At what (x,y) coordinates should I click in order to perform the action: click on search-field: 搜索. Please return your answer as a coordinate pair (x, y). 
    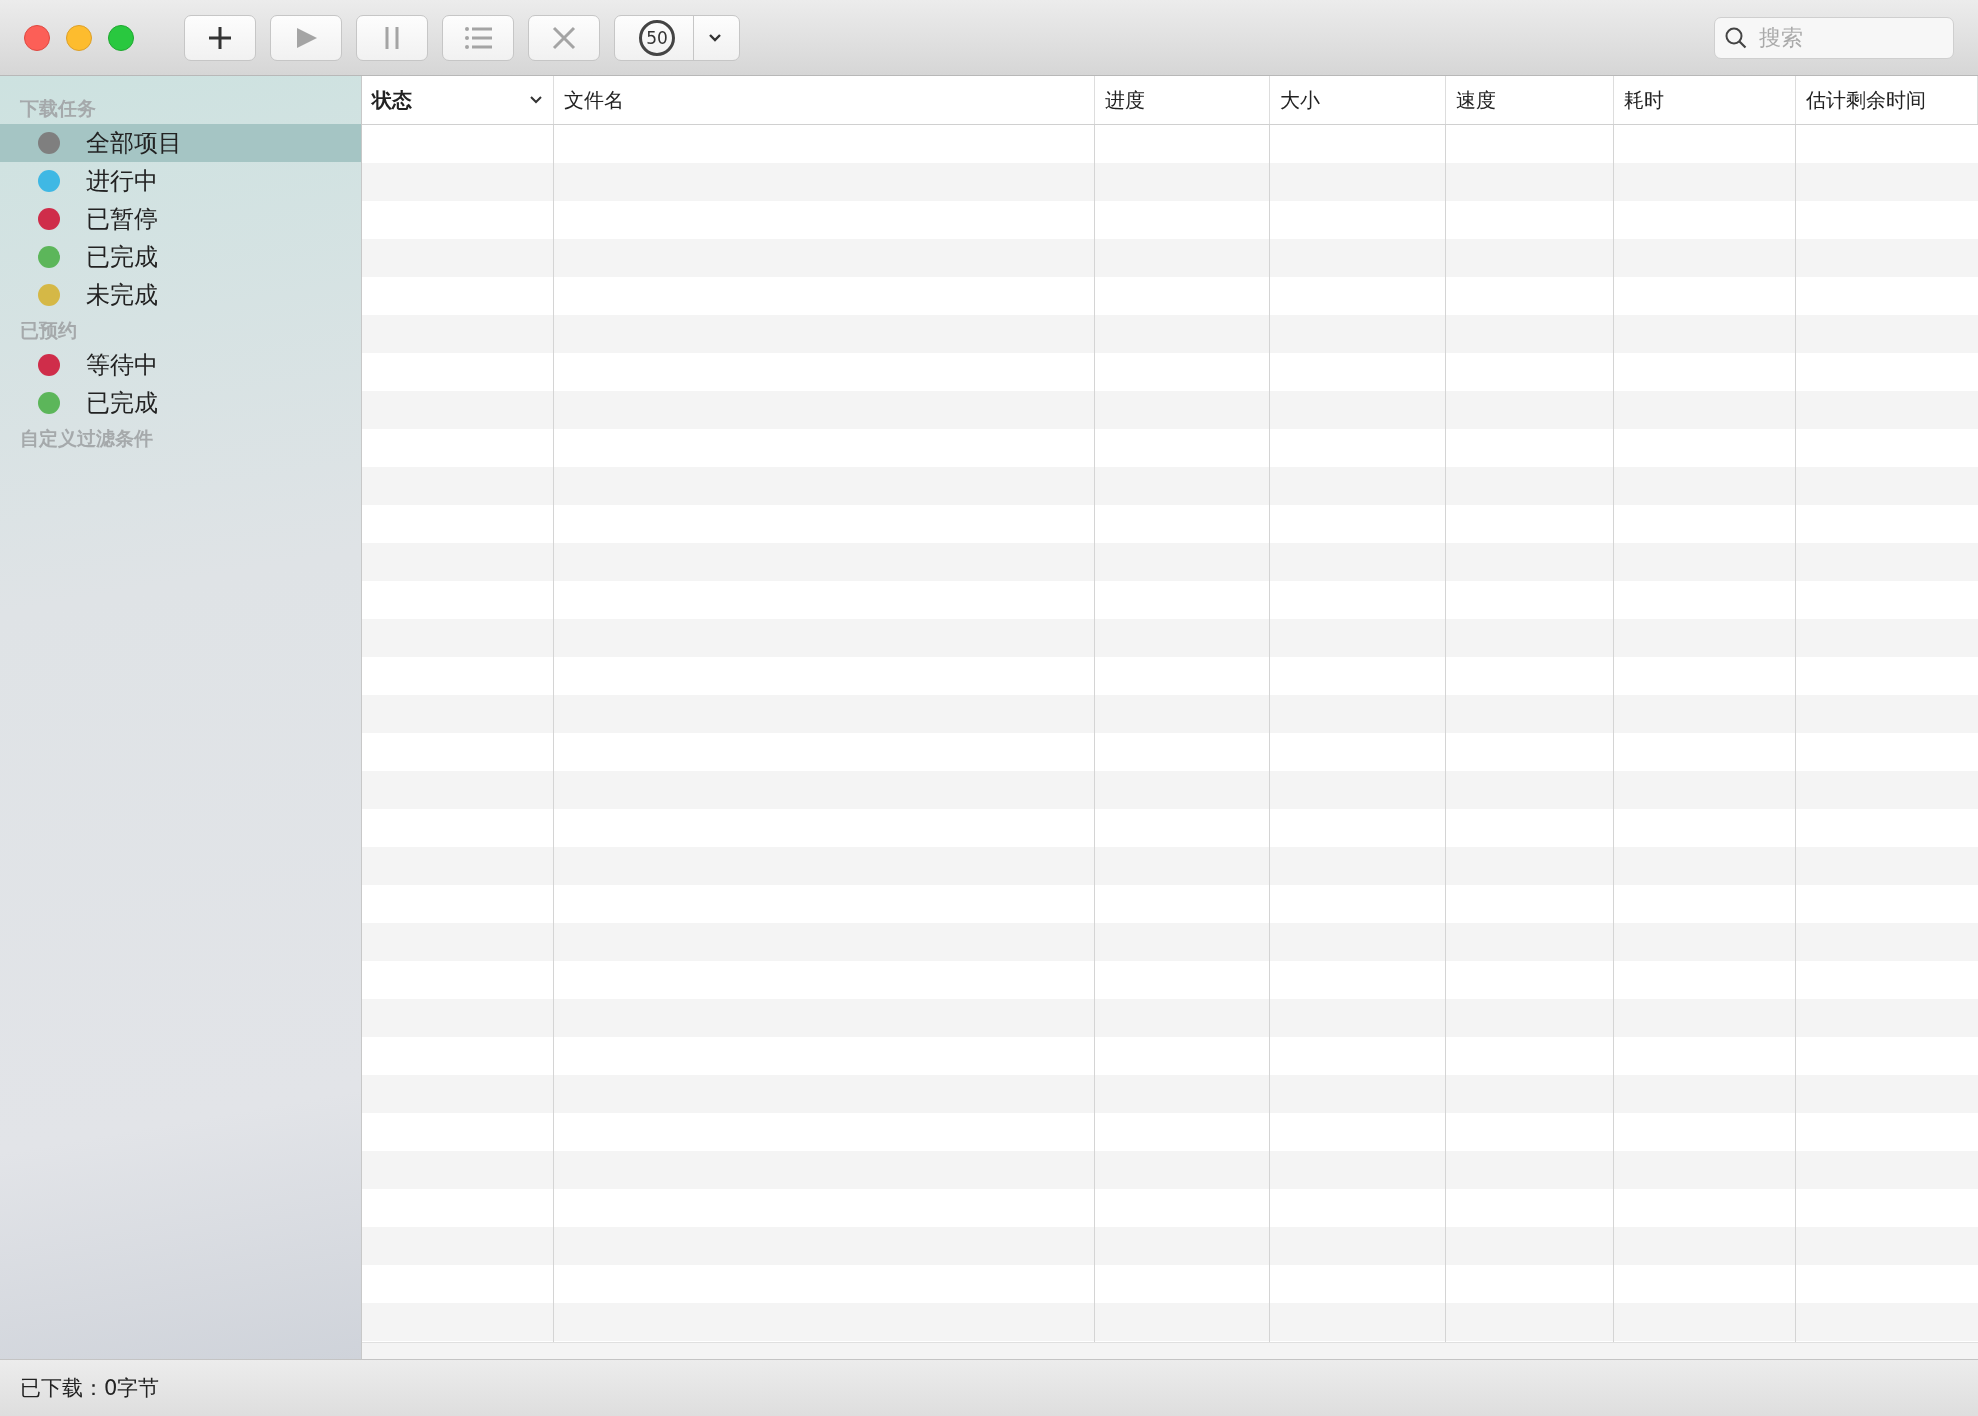
    Looking at the image, I should click on (1834, 37).